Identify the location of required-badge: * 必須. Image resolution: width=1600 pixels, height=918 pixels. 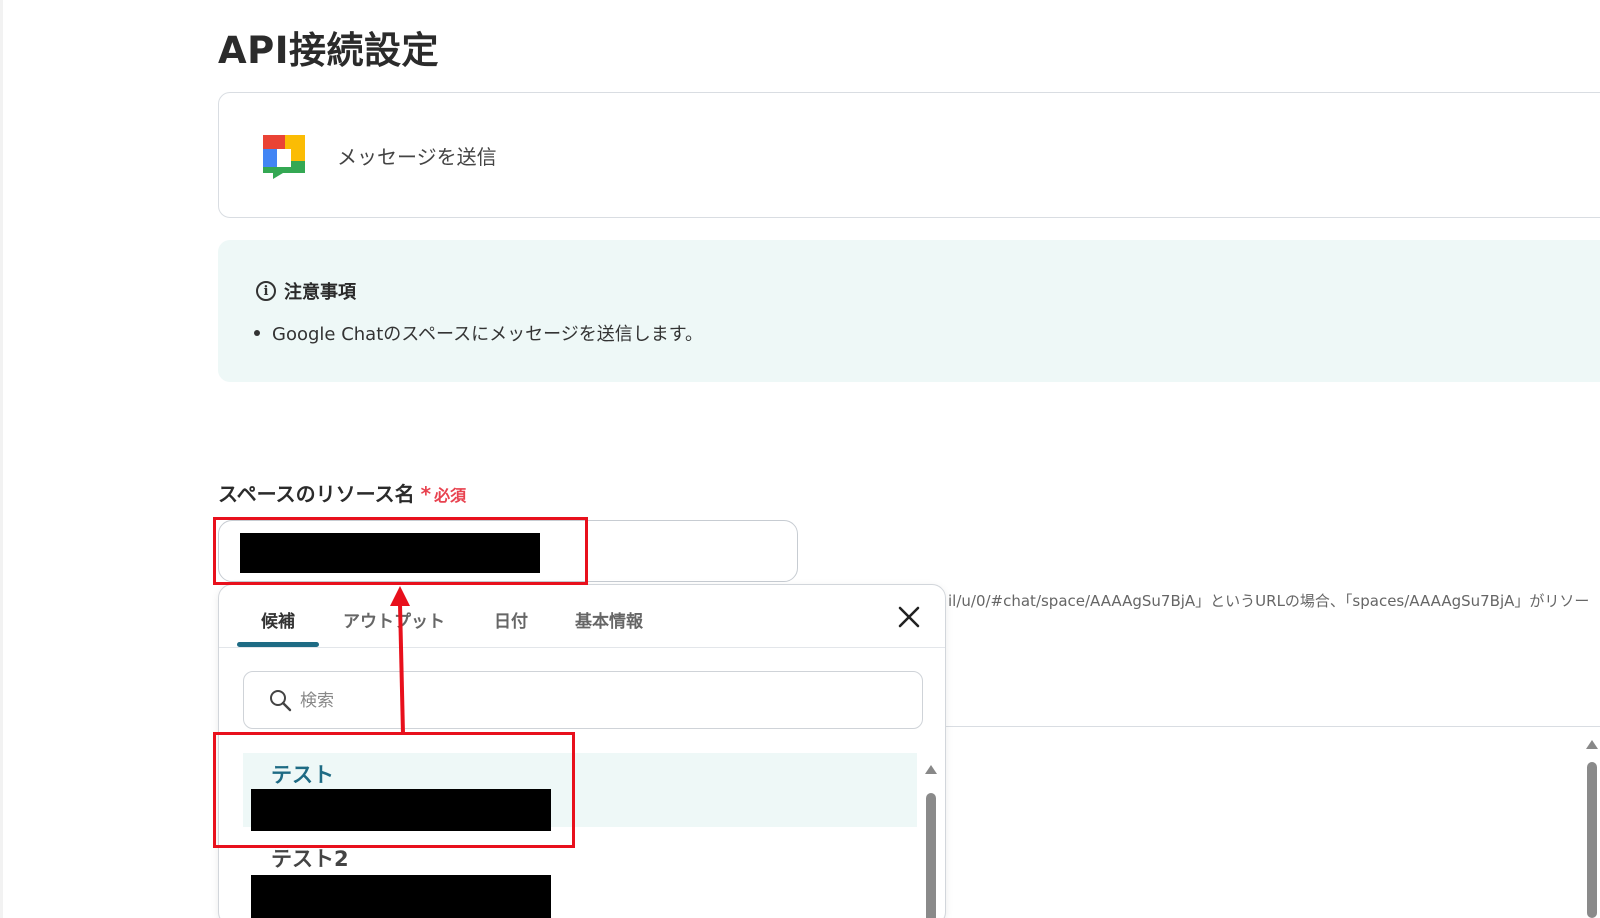
(443, 494).